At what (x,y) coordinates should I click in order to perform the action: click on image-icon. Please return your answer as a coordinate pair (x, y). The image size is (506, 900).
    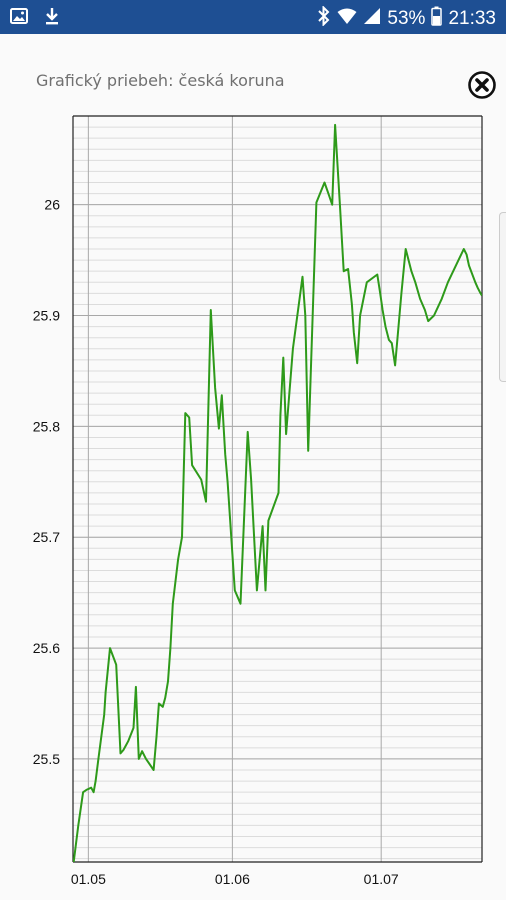
    Looking at the image, I should click on (19, 18).